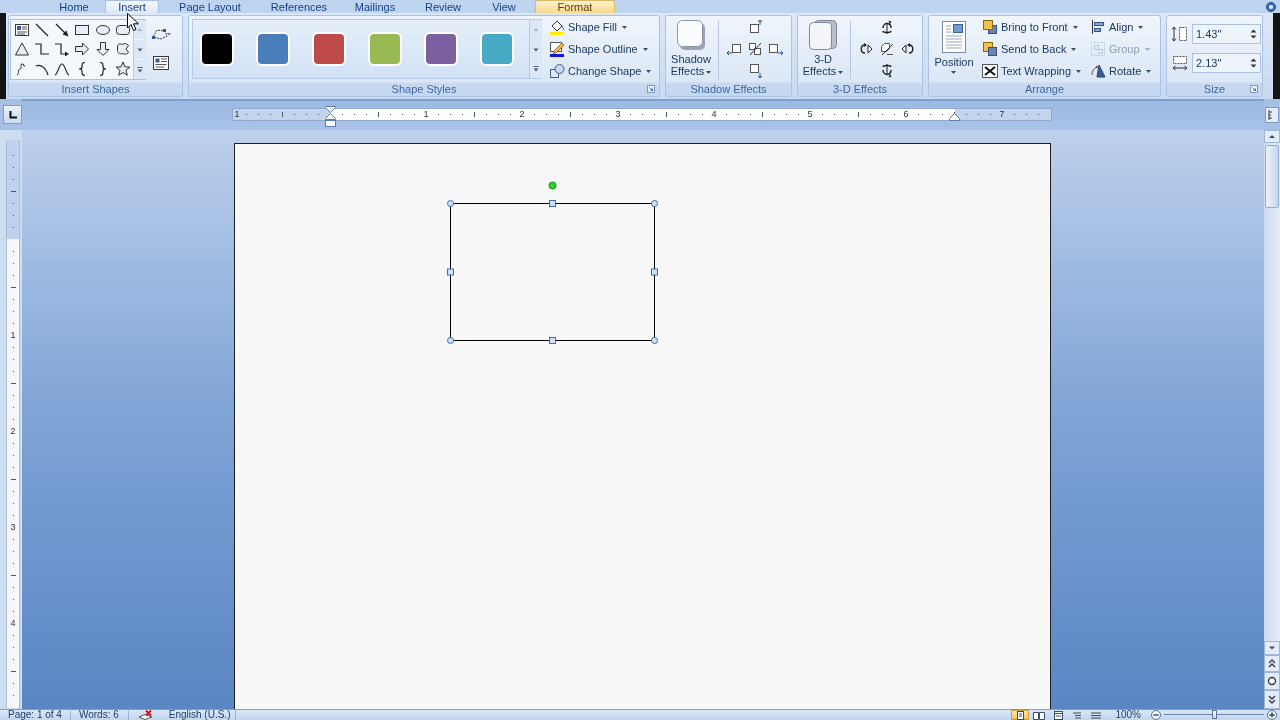  What do you see at coordinates (1272, 115) in the screenshot?
I see `ruler-icon` at bounding box center [1272, 115].